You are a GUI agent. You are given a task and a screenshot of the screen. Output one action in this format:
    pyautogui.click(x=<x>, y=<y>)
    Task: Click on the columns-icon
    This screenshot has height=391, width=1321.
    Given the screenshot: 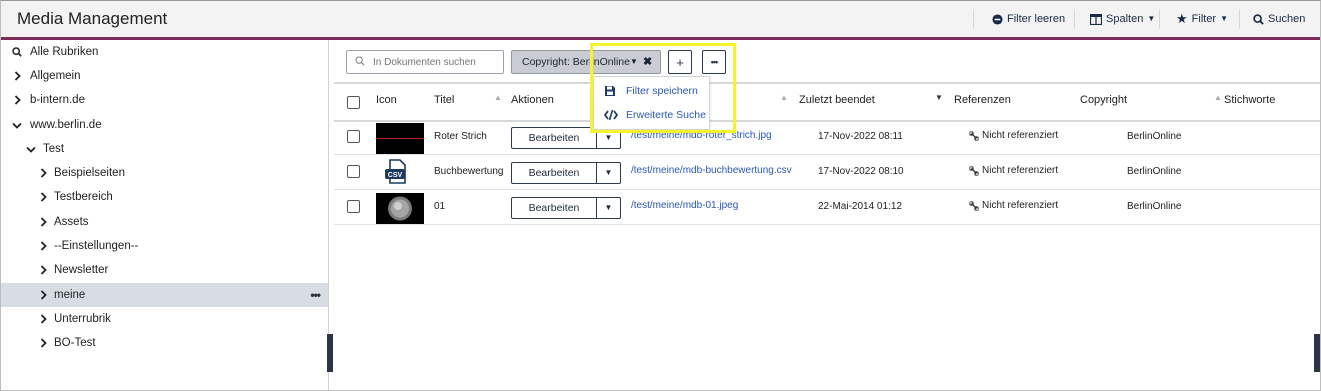 What is the action you would take?
    pyautogui.click(x=1096, y=19)
    